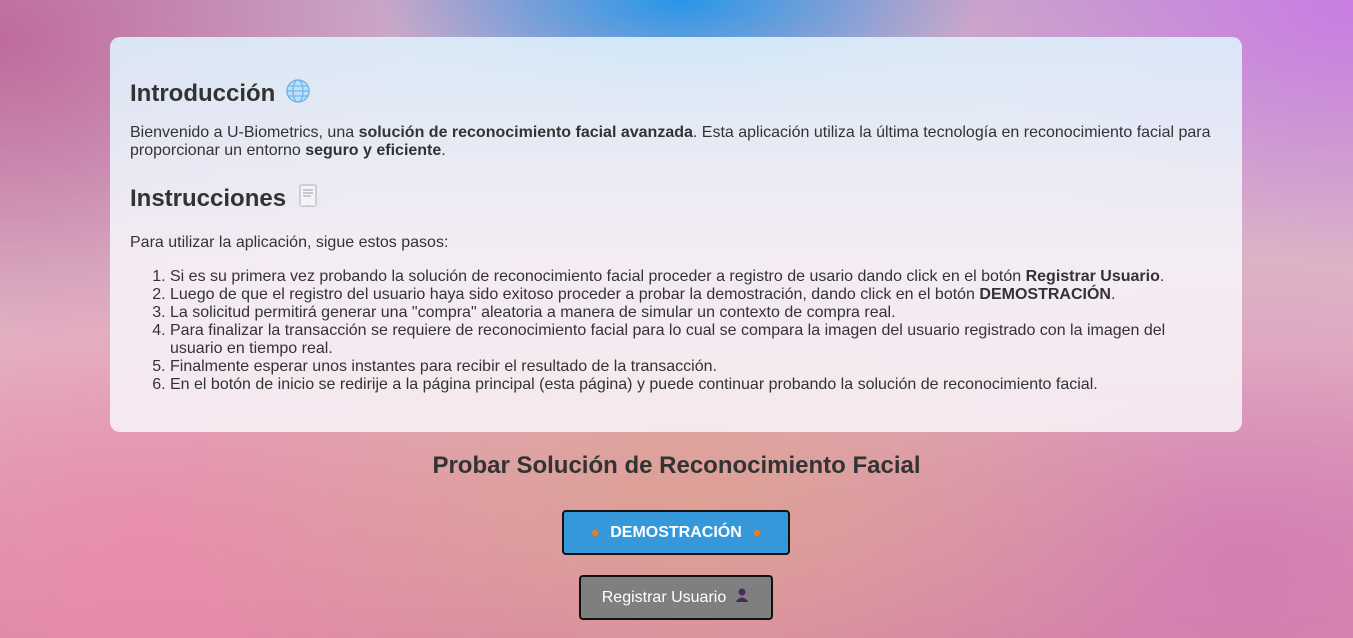  What do you see at coordinates (676, 465) in the screenshot?
I see `cta-title: Probar Solución de Reconocimiento Facial` at bounding box center [676, 465].